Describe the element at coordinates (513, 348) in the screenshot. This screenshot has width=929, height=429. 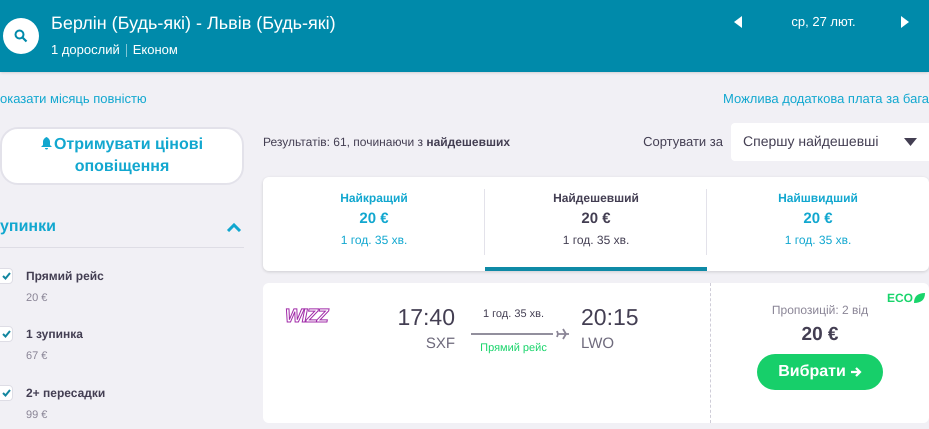
I see `stops-text: Прямий рейс` at that location.